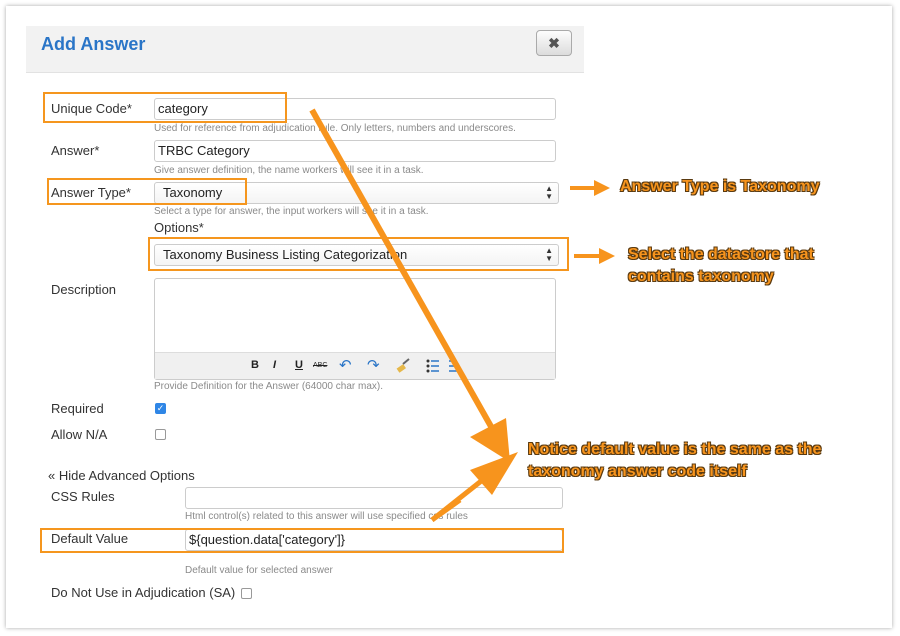  Describe the element at coordinates (402, 270) in the screenshot. I see `long-arrow-line` at that location.